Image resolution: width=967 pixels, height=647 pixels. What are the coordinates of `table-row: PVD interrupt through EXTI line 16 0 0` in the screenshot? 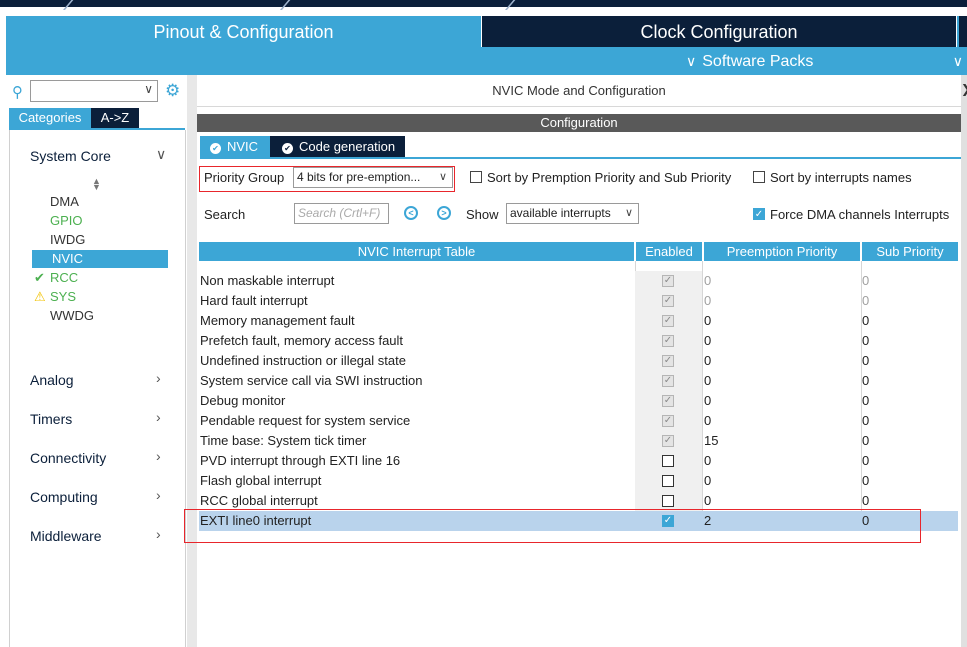 It's located at (578, 461).